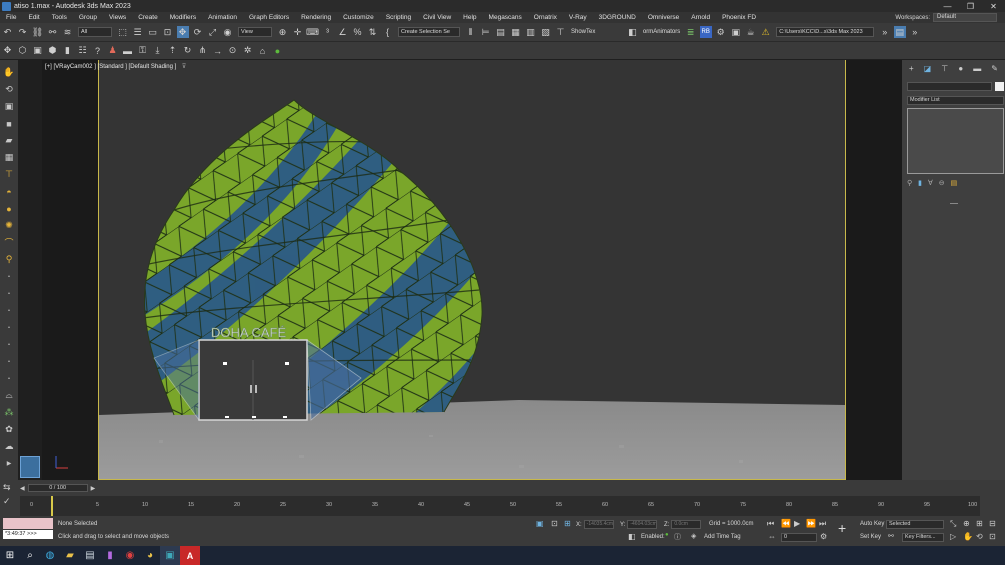 The width and height of the screenshot is (1005, 565). Describe the element at coordinates (9, 395) in the screenshot. I see `dish-icon: ⌓` at that location.